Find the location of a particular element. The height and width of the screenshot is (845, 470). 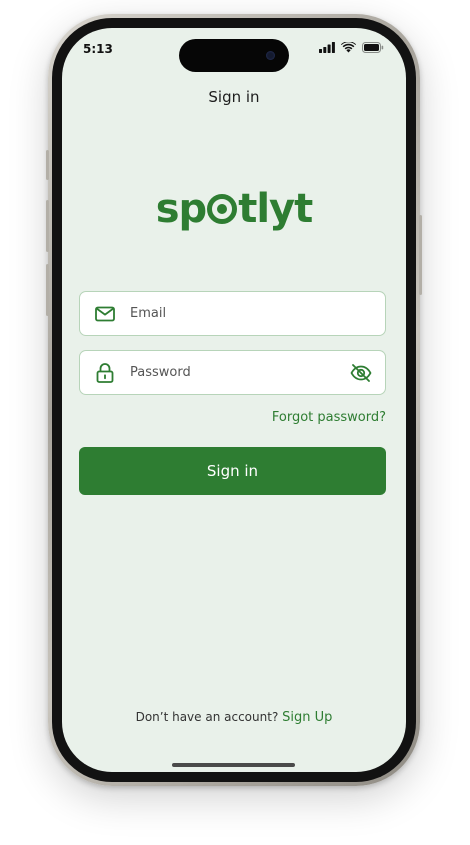

volume-down-button is located at coordinates (47, 290).